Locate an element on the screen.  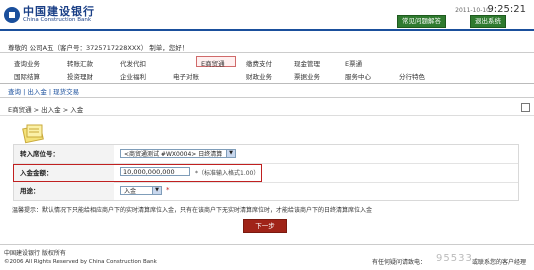
menu-item-service-center: 服务中心 is located at coordinates (358, 76).